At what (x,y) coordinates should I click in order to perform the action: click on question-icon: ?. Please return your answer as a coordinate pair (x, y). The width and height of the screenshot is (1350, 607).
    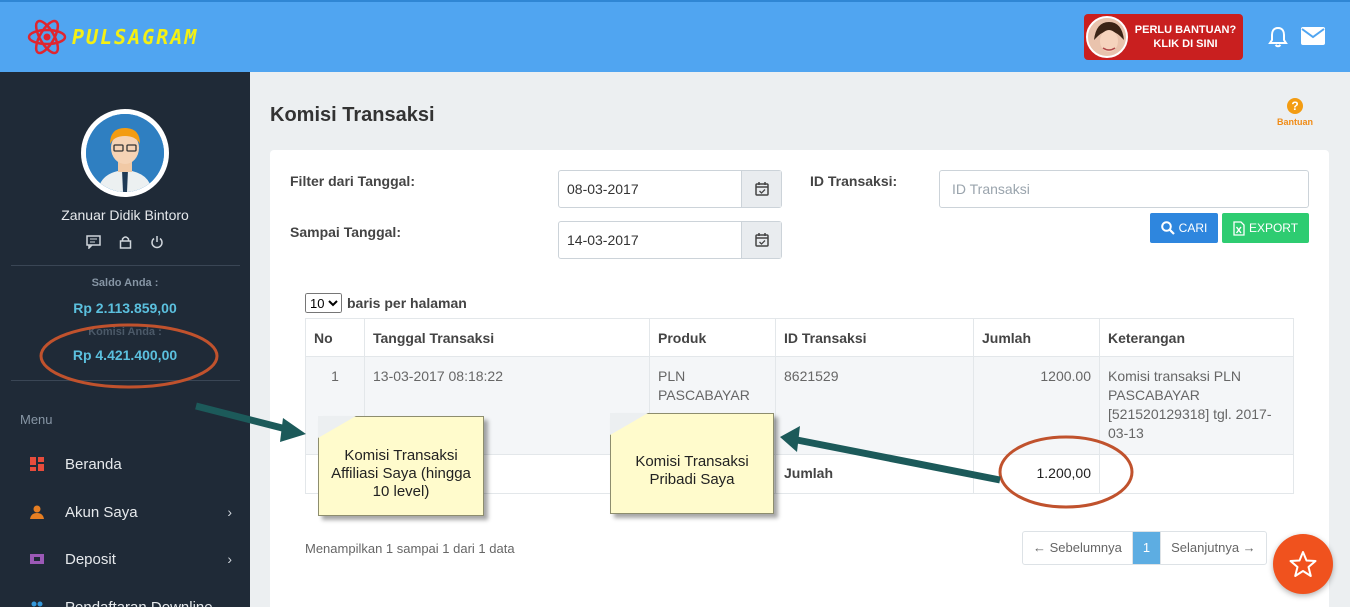
    Looking at the image, I should click on (1295, 106).